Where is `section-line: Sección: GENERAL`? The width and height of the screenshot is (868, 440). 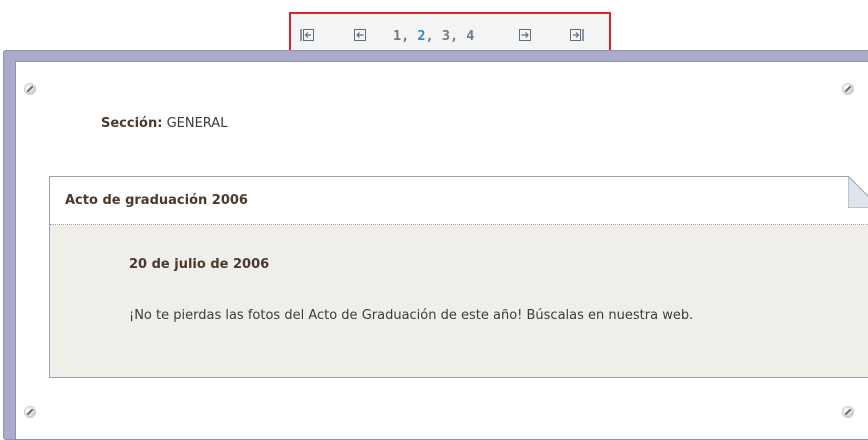 section-line: Sección: GENERAL is located at coordinates (164, 123).